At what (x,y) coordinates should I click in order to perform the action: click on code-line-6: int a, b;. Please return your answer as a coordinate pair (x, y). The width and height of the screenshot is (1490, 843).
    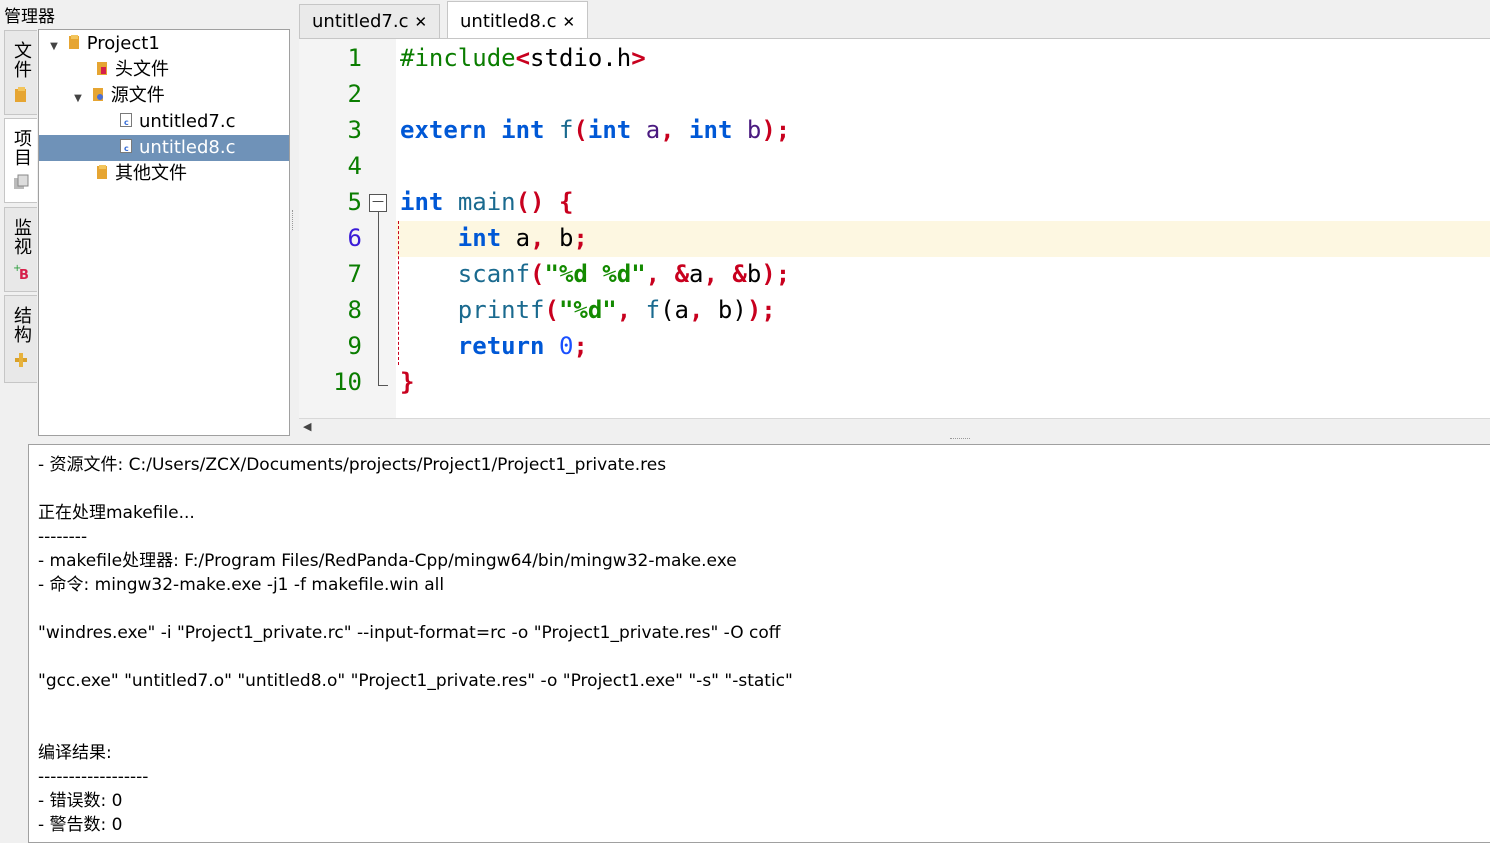
    Looking at the image, I should click on (522, 238).